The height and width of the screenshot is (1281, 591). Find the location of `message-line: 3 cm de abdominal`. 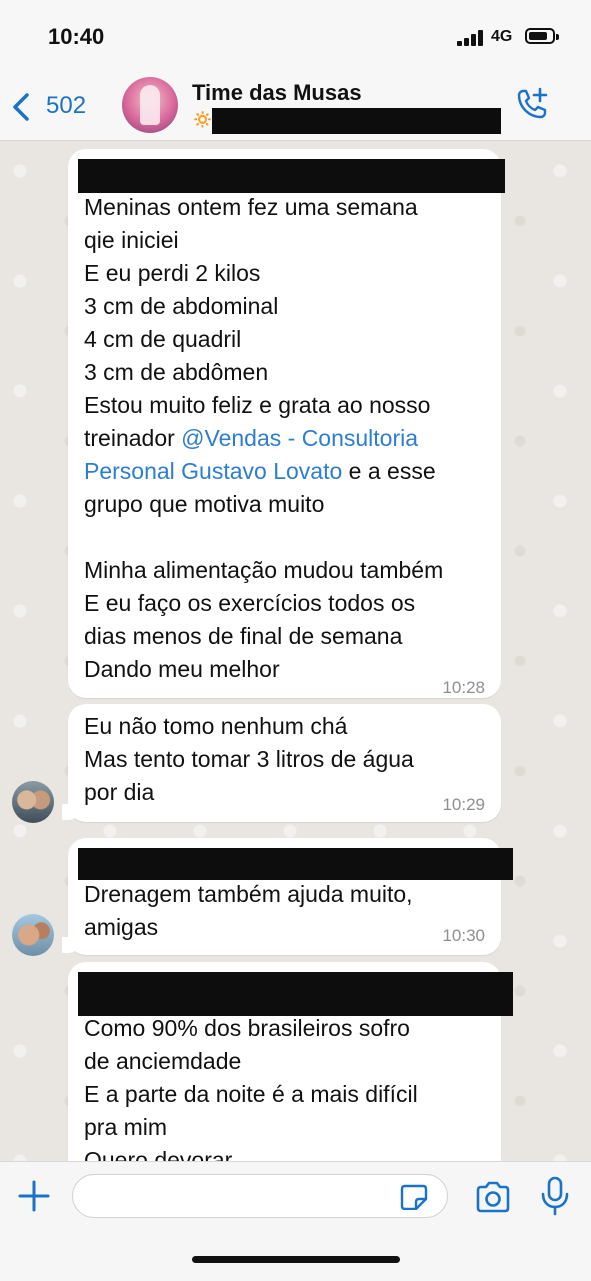

message-line: 3 cm de abdominal is located at coordinates (181, 306).